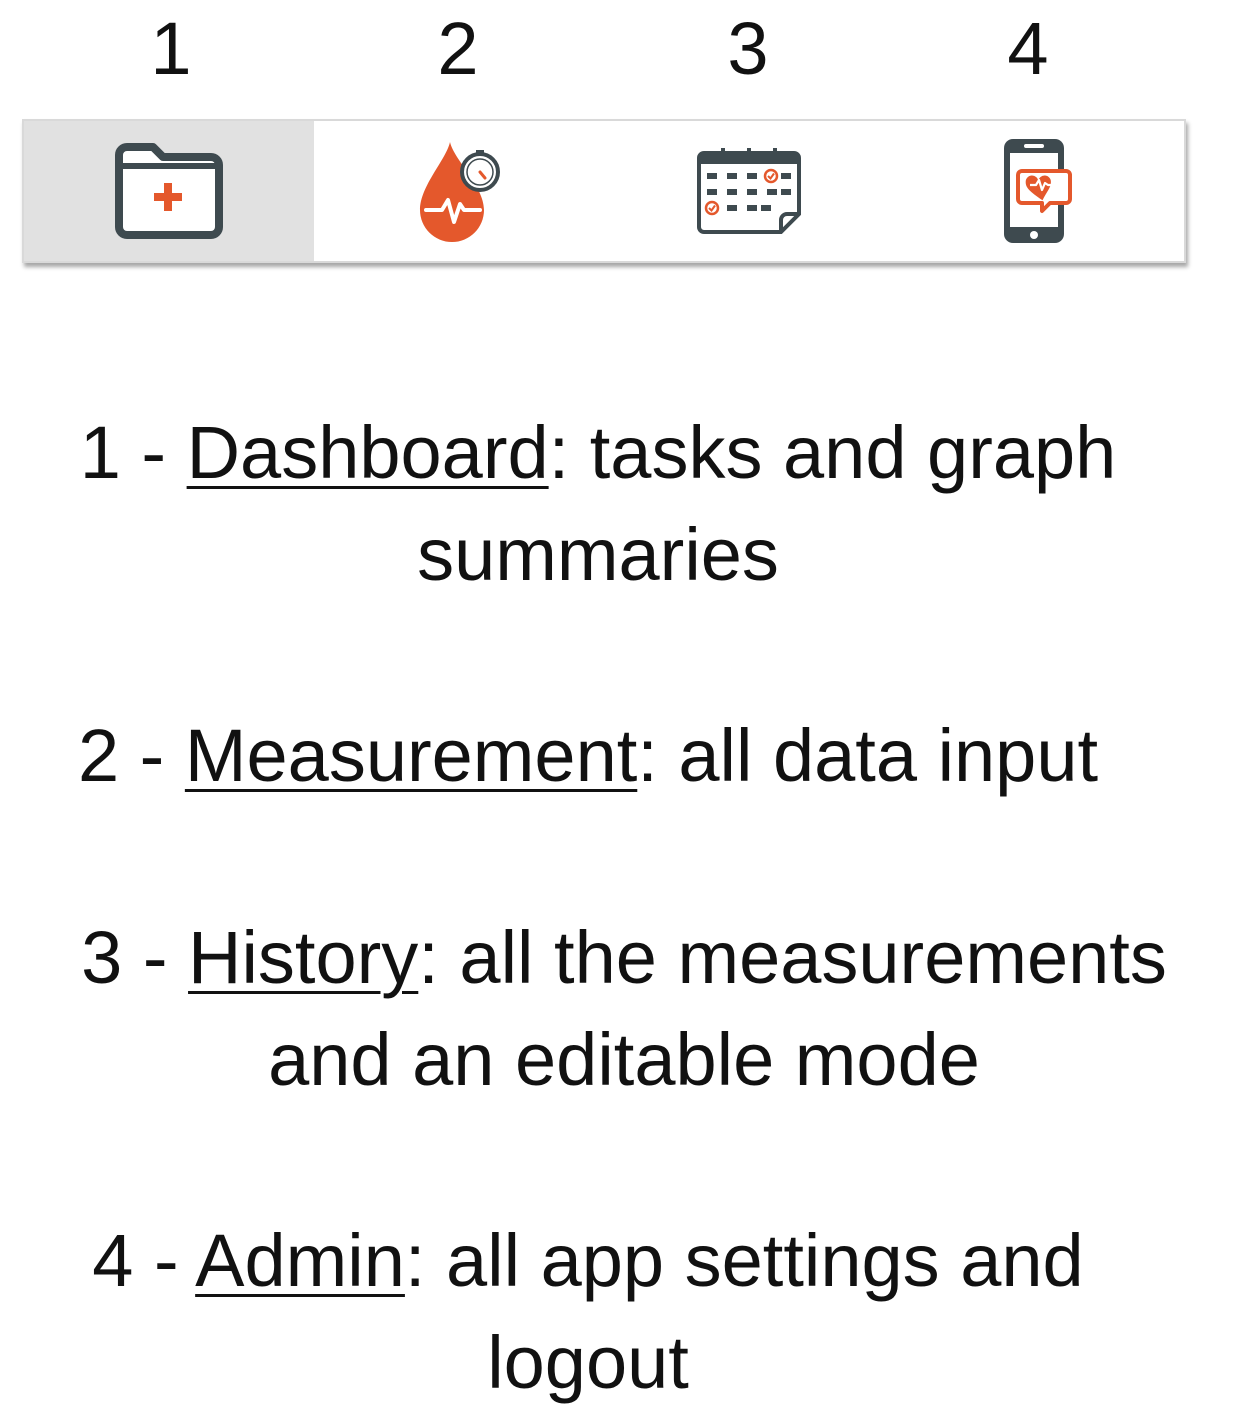  I want to click on description-prefix: 1 -, so click(133, 452).